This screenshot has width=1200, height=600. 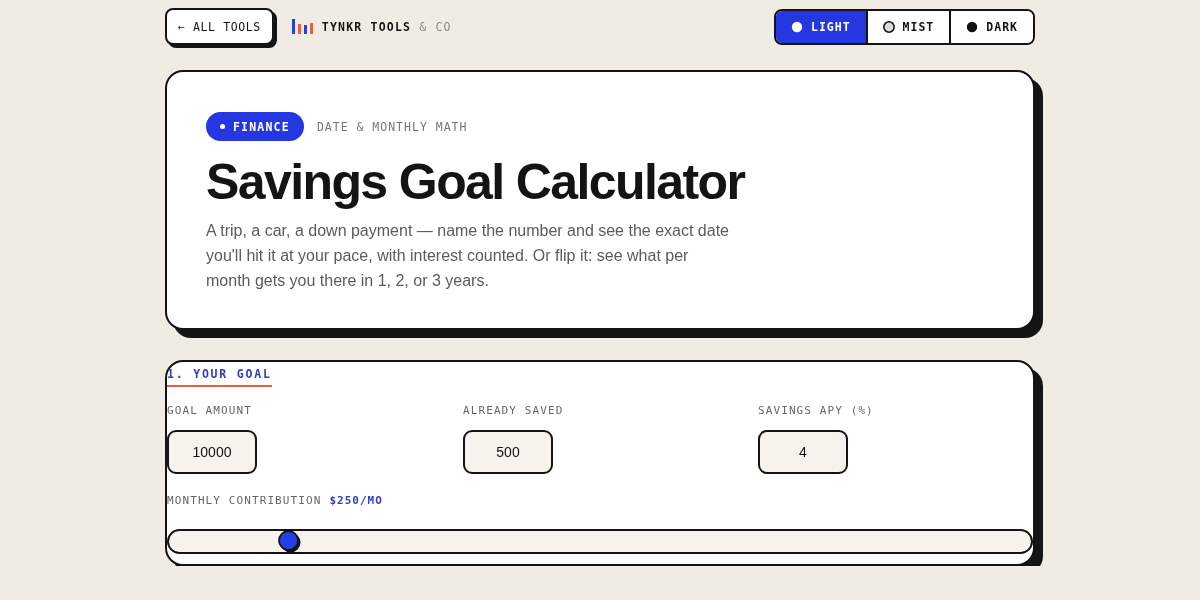 What do you see at coordinates (803, 452) in the screenshot?
I see `number-input-field: 4` at bounding box center [803, 452].